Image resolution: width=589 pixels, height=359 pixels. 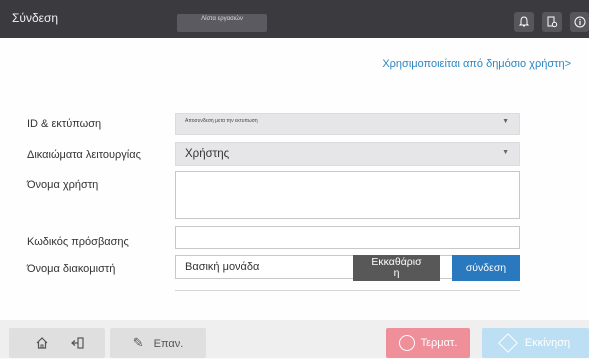 What do you see at coordinates (347, 290) in the screenshot?
I see `divider` at bounding box center [347, 290].